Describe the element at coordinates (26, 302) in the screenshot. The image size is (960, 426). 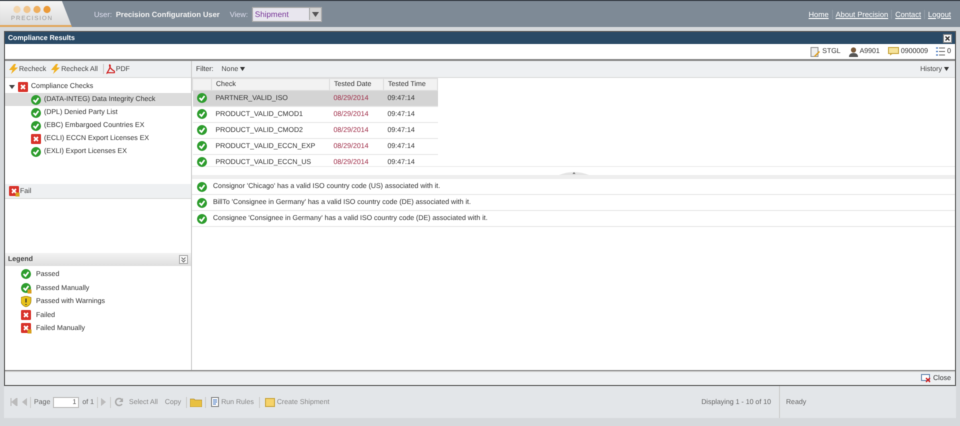
I see `warning-shield-icon` at that location.